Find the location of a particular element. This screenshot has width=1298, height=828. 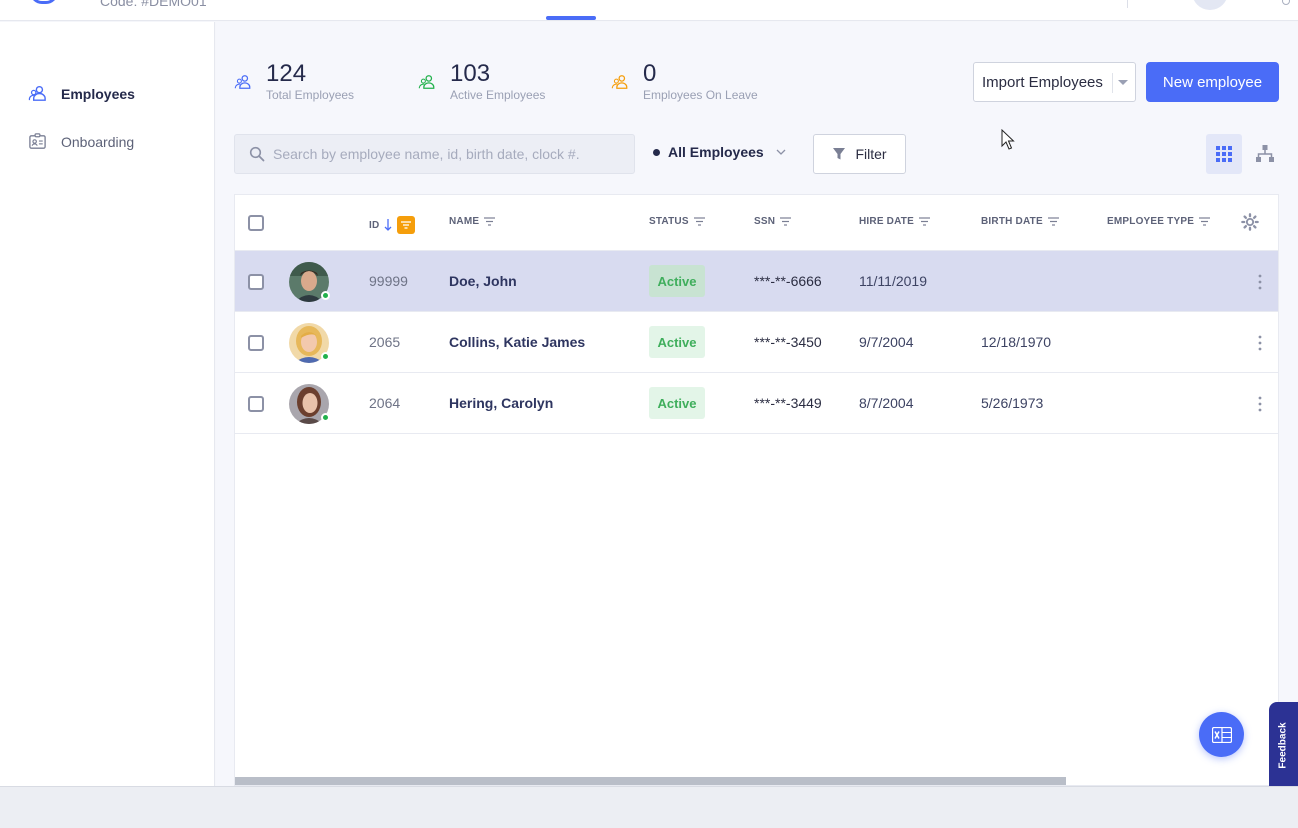

stat-active-employees: 103 Active Employees is located at coordinates (481, 81).